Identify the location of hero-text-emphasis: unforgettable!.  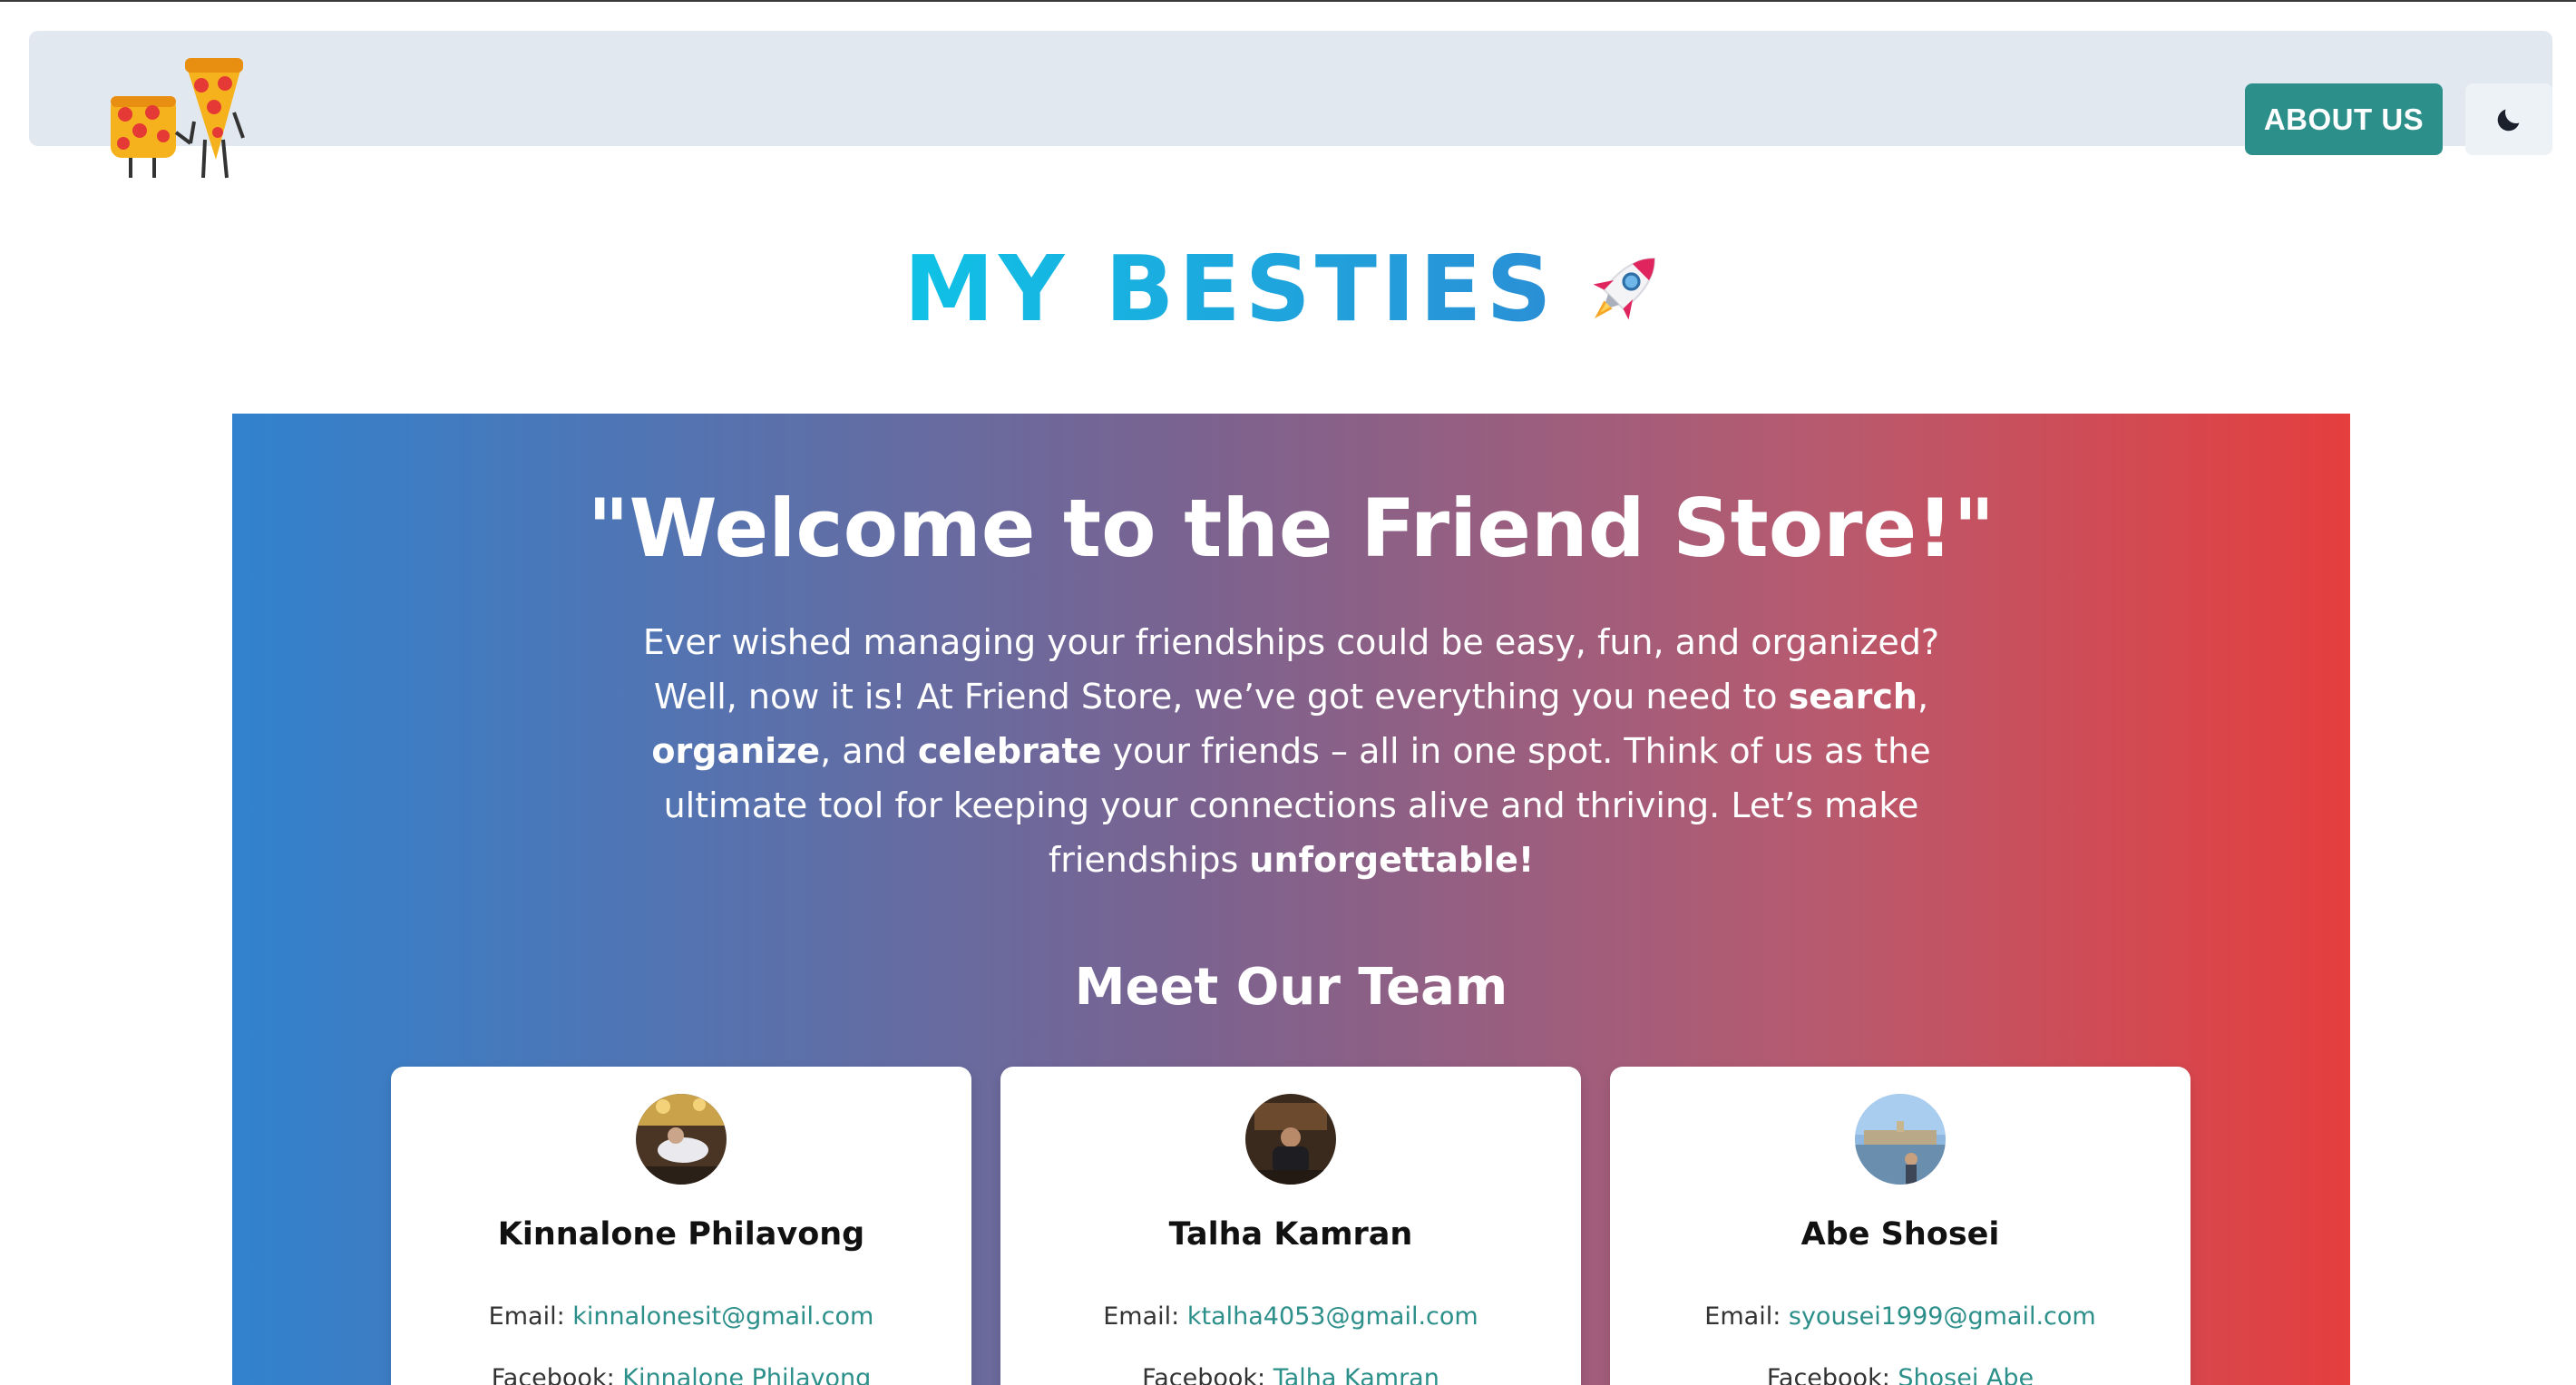
(1392, 860).